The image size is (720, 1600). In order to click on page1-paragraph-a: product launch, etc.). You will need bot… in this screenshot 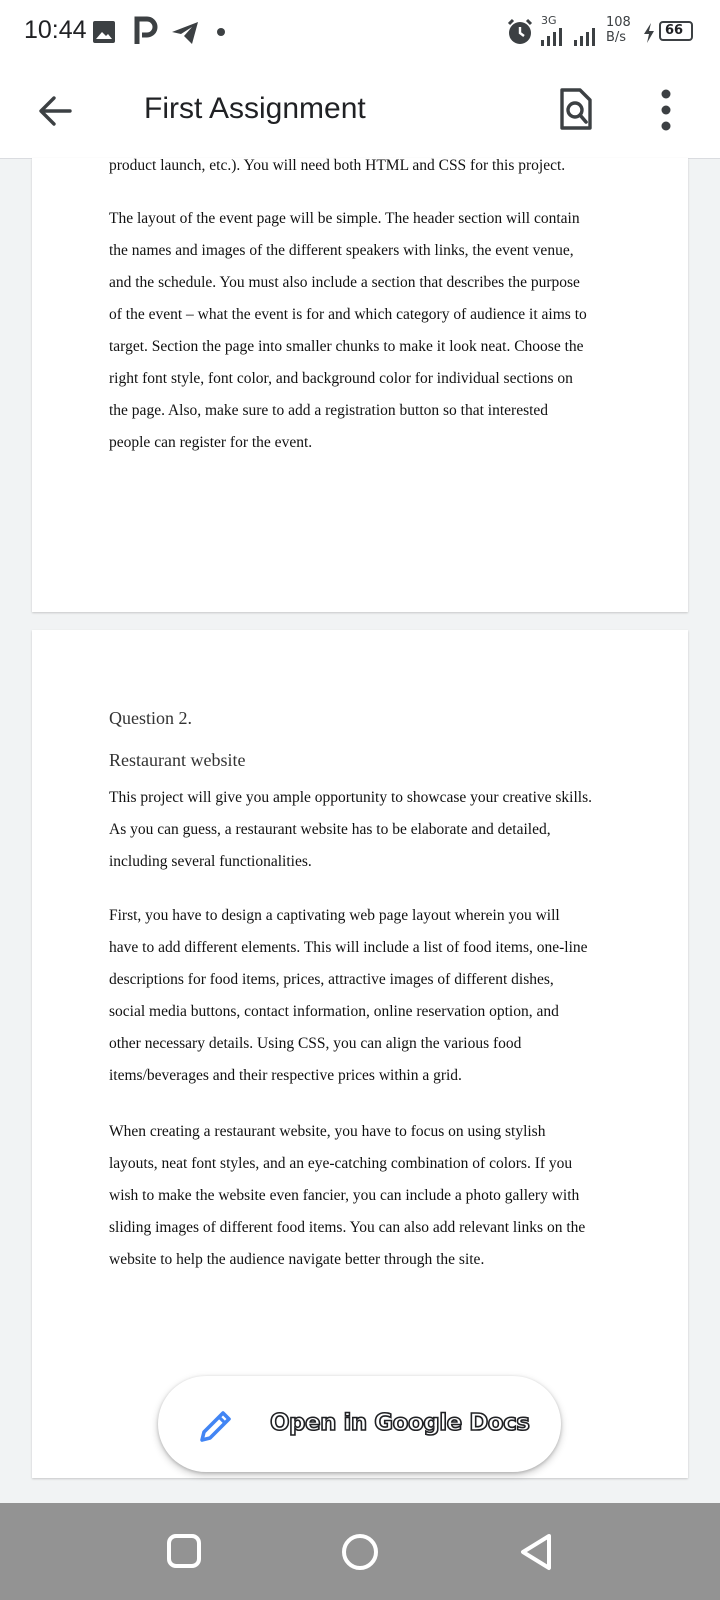, I will do `click(369, 166)`.